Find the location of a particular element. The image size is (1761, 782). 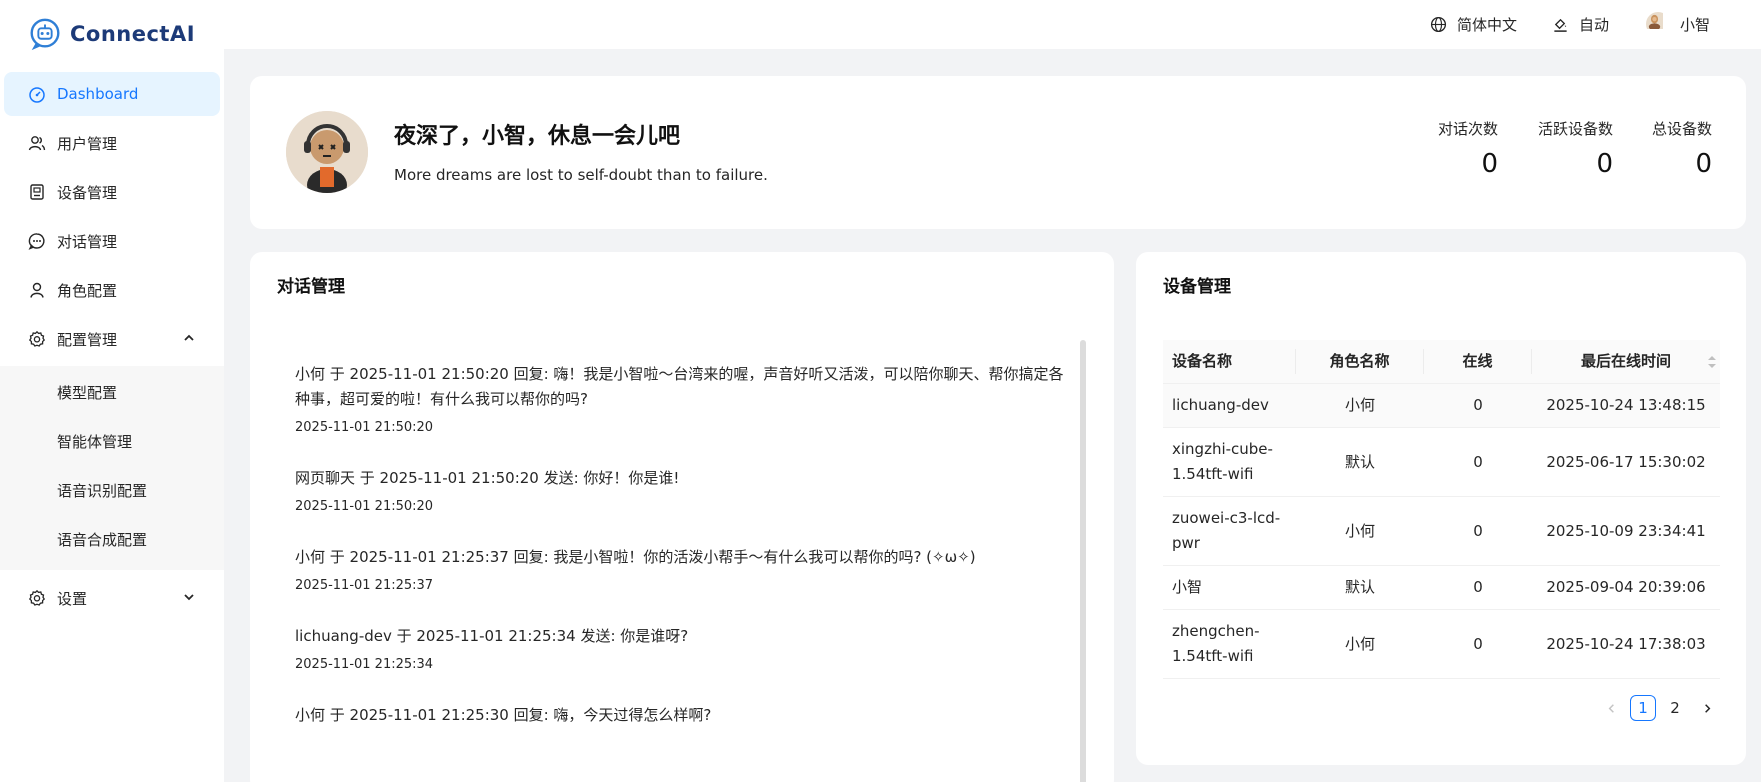

sidebar-item-users: 用户管理 is located at coordinates (112, 143).